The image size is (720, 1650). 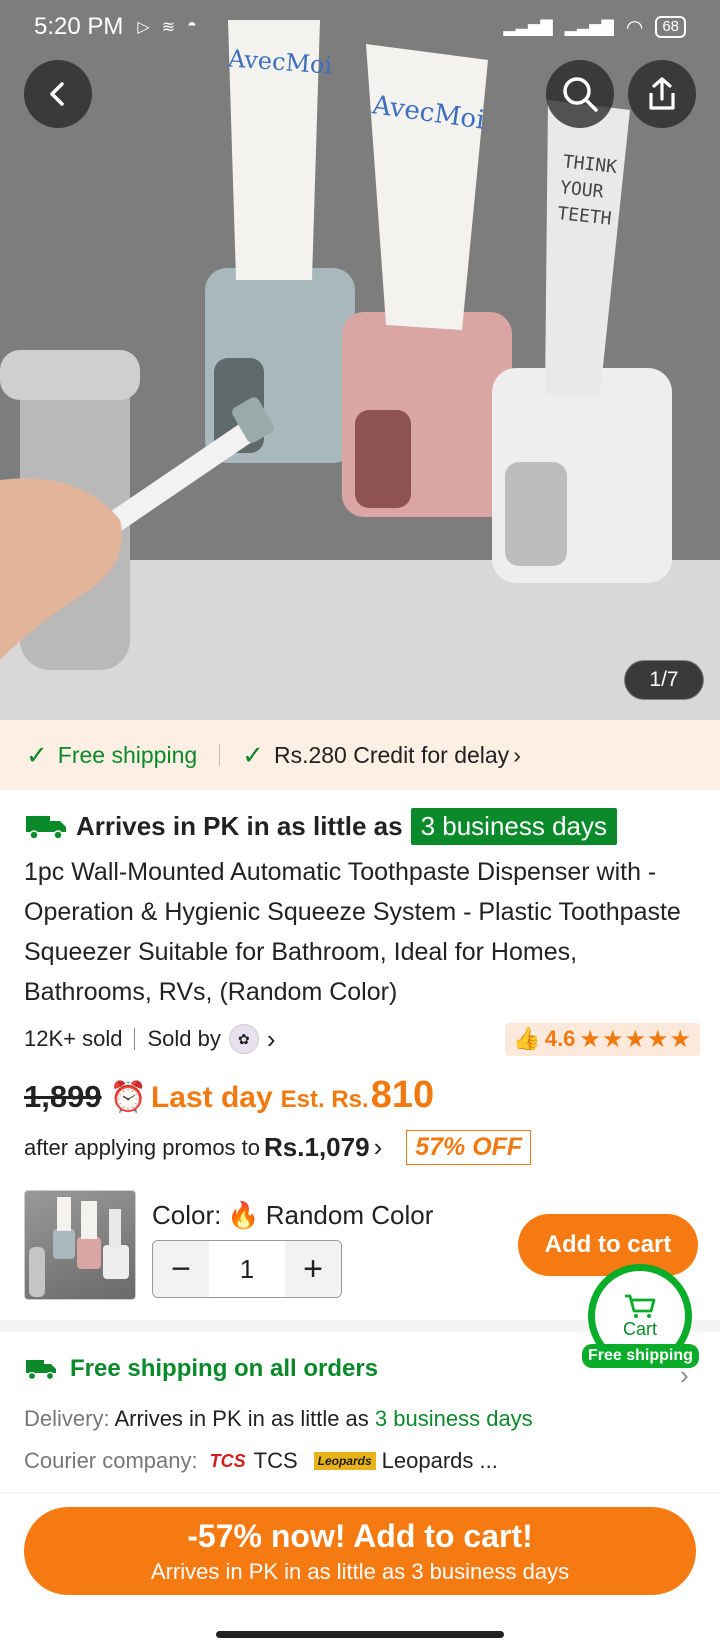 I want to click on color-value: Random Color, so click(x=349, y=1215).